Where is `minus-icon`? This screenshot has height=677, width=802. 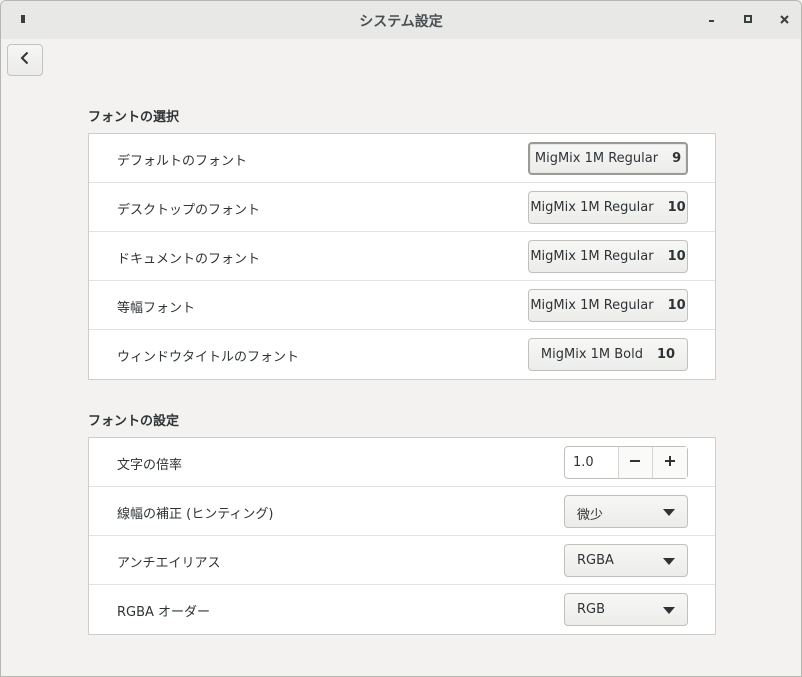
minus-icon is located at coordinates (635, 463).